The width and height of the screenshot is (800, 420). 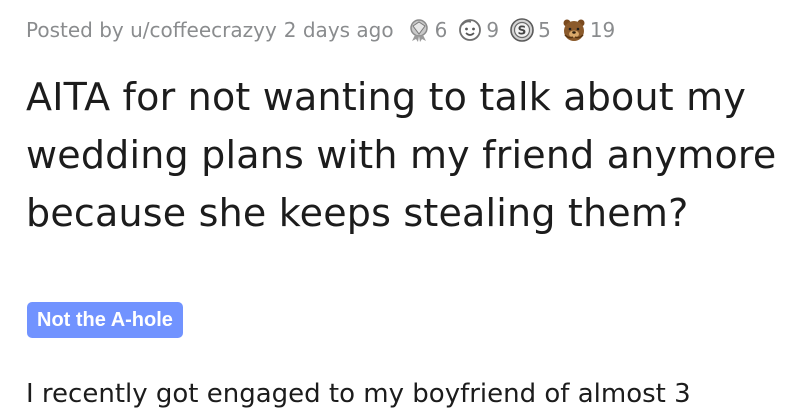 I want to click on post-age: 2 days ago, so click(x=338, y=30).